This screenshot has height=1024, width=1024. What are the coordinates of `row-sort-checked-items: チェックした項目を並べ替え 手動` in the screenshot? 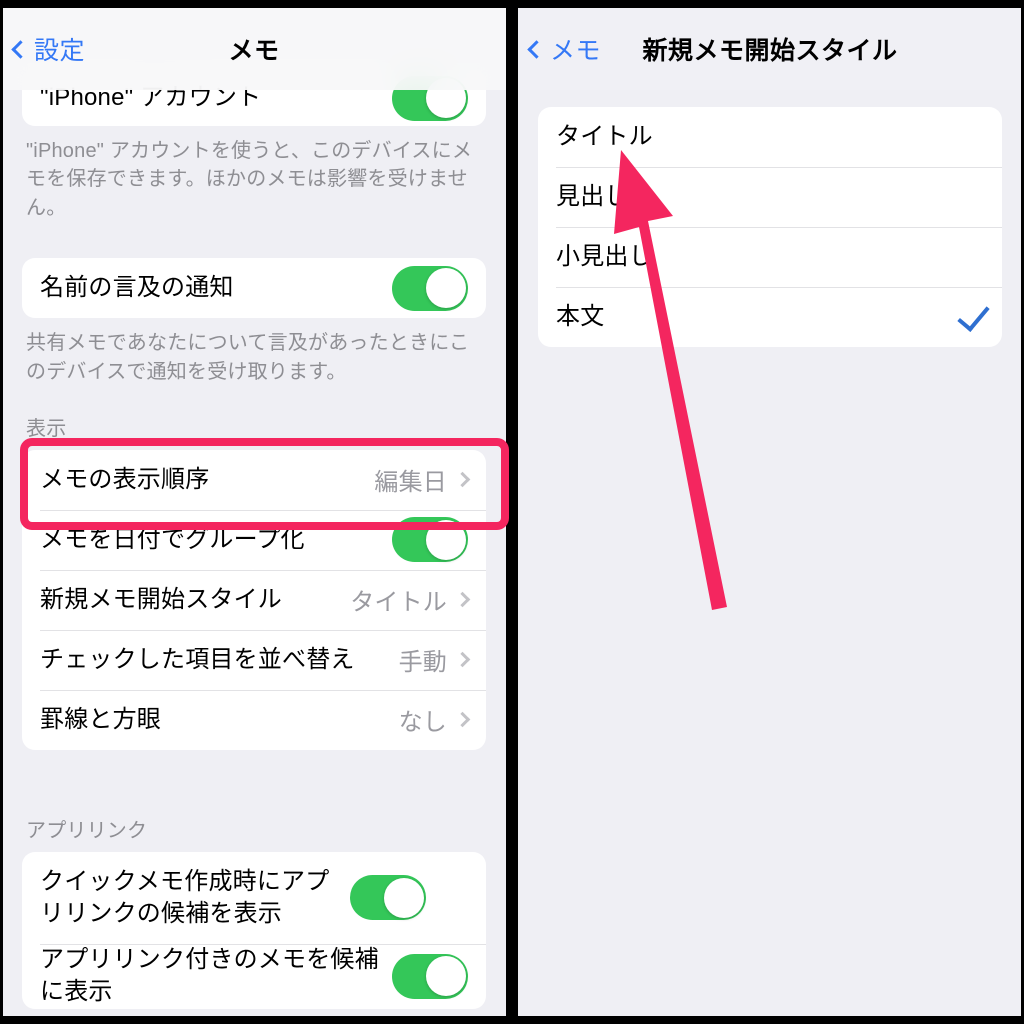 It's located at (254, 659).